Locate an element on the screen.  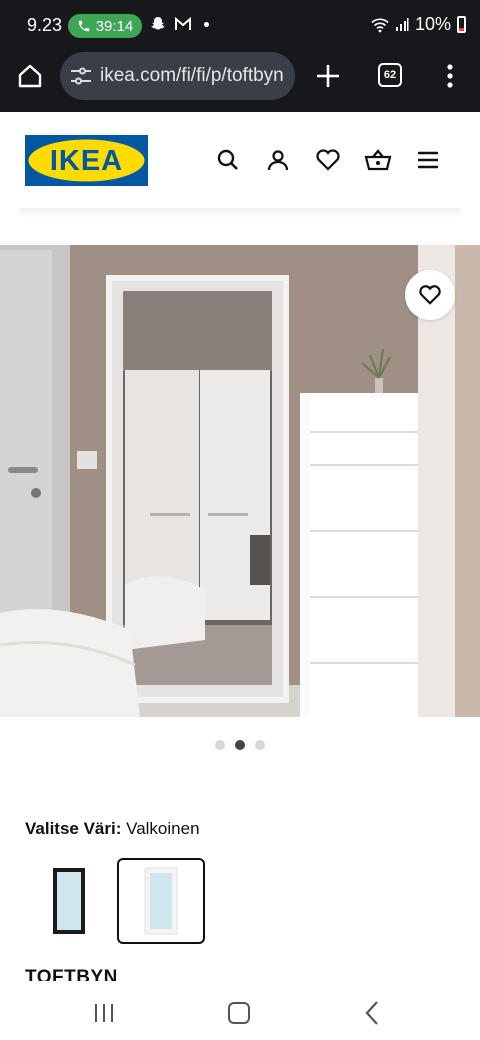
phone-icon is located at coordinates (83, 26).